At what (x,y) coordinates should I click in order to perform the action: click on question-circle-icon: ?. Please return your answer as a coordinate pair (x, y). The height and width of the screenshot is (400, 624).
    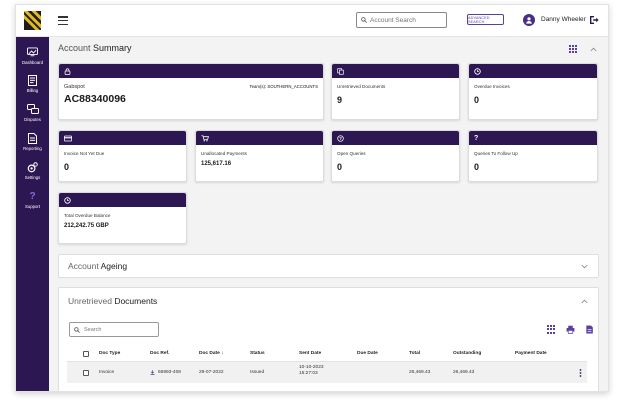
    Looking at the image, I should click on (340, 138).